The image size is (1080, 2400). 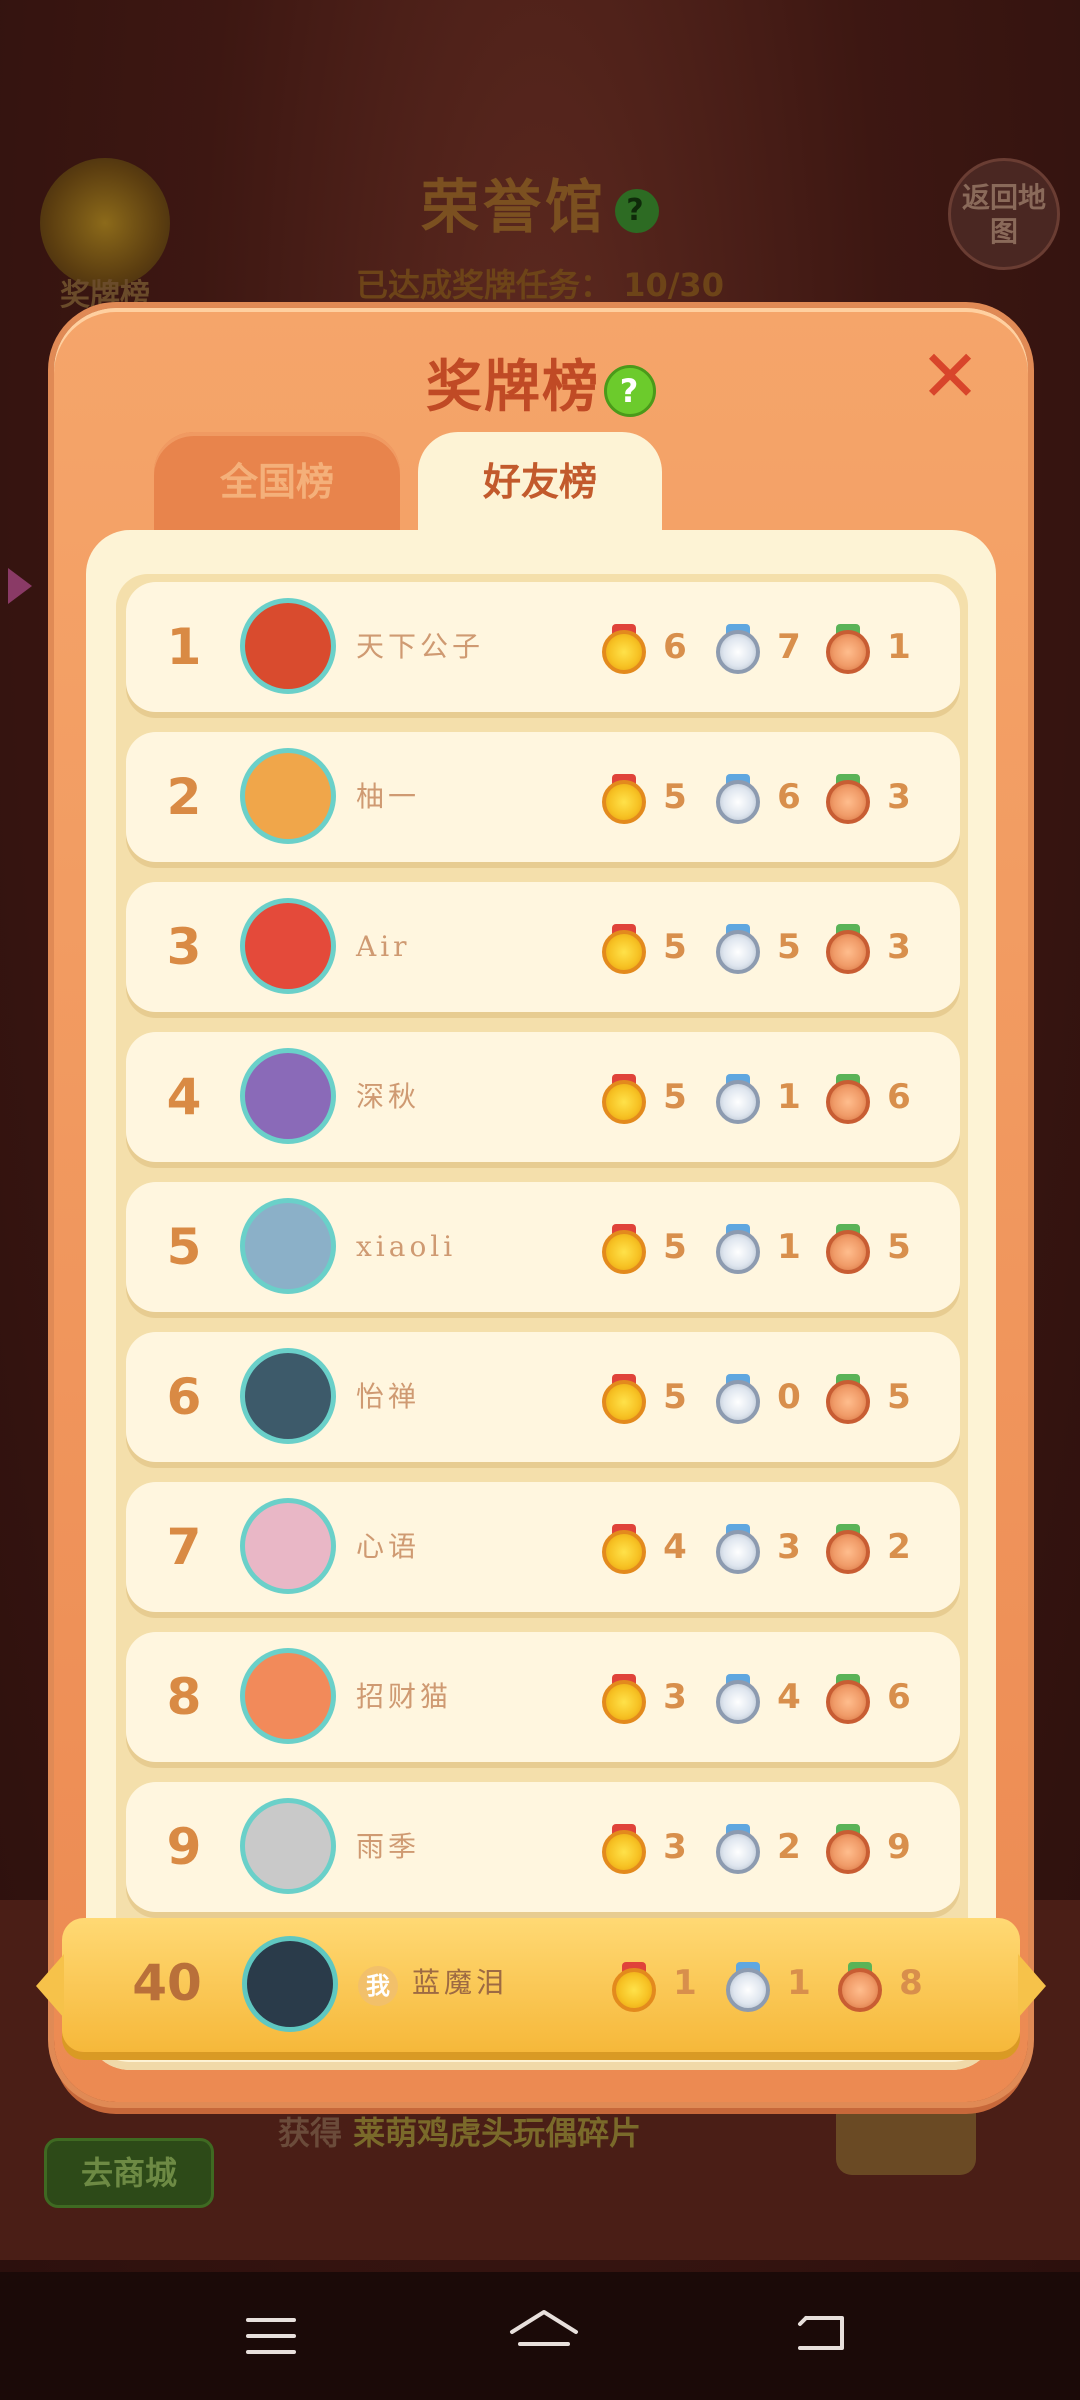 What do you see at coordinates (388, 1396) in the screenshot?
I see `player-name: 怡禅` at bounding box center [388, 1396].